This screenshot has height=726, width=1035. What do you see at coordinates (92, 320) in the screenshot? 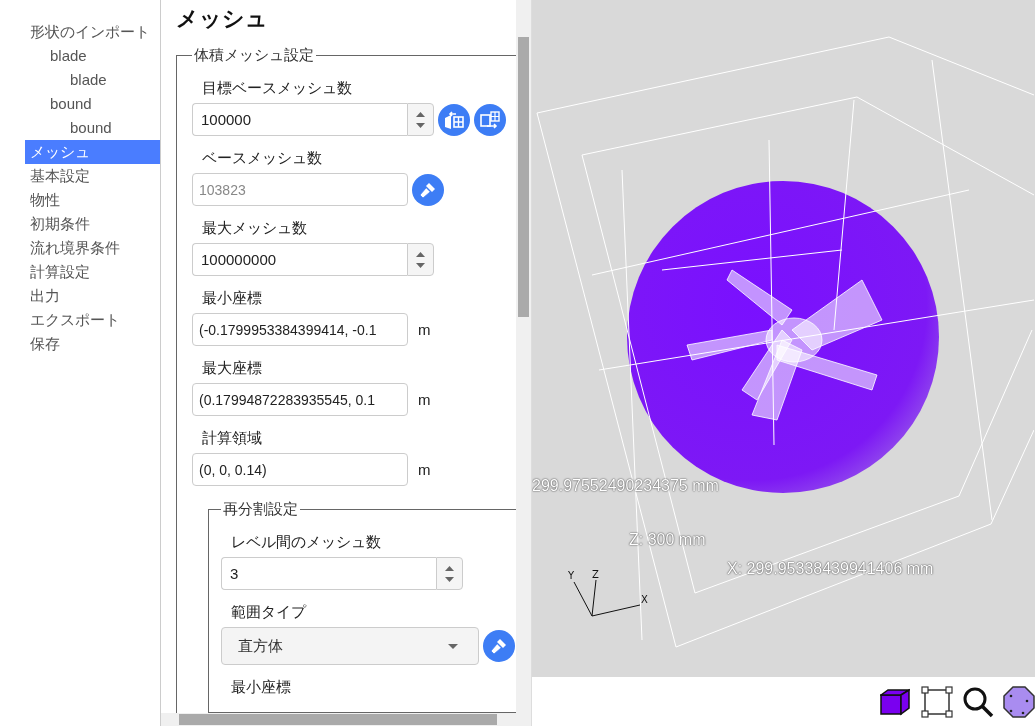
I see `nav-item: エクスポート` at bounding box center [92, 320].